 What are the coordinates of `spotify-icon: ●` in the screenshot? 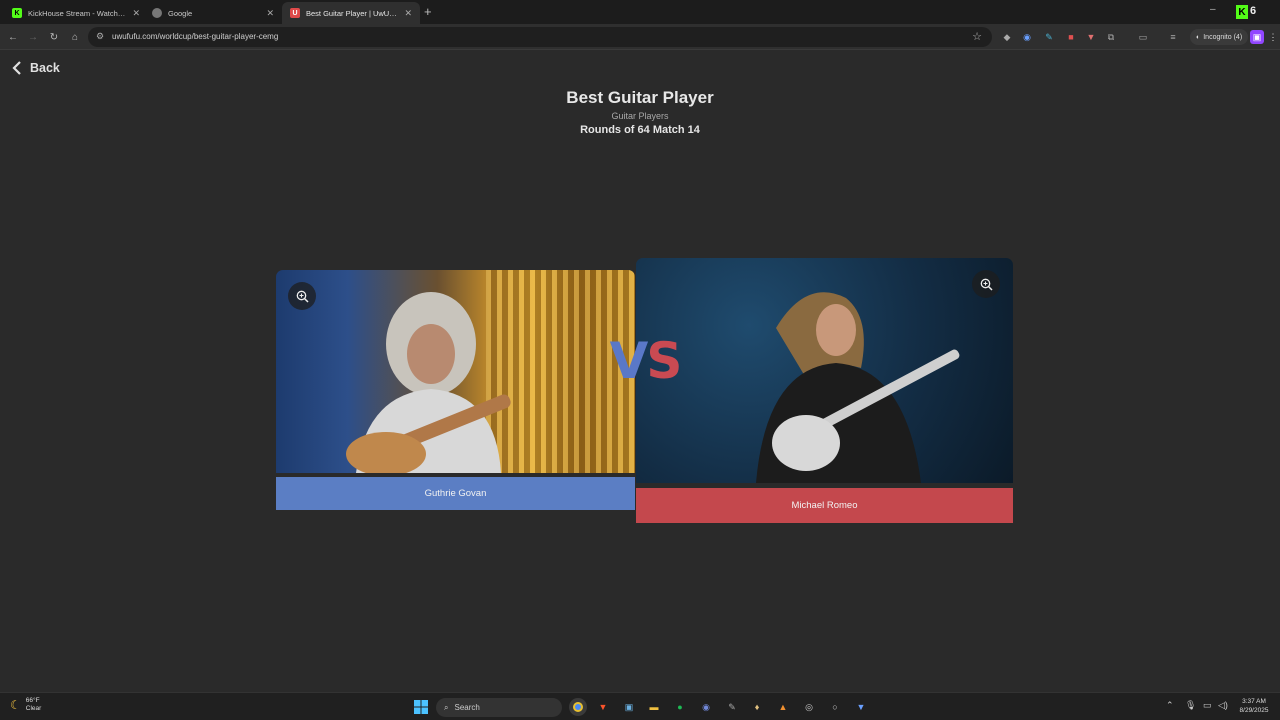 It's located at (680, 707).